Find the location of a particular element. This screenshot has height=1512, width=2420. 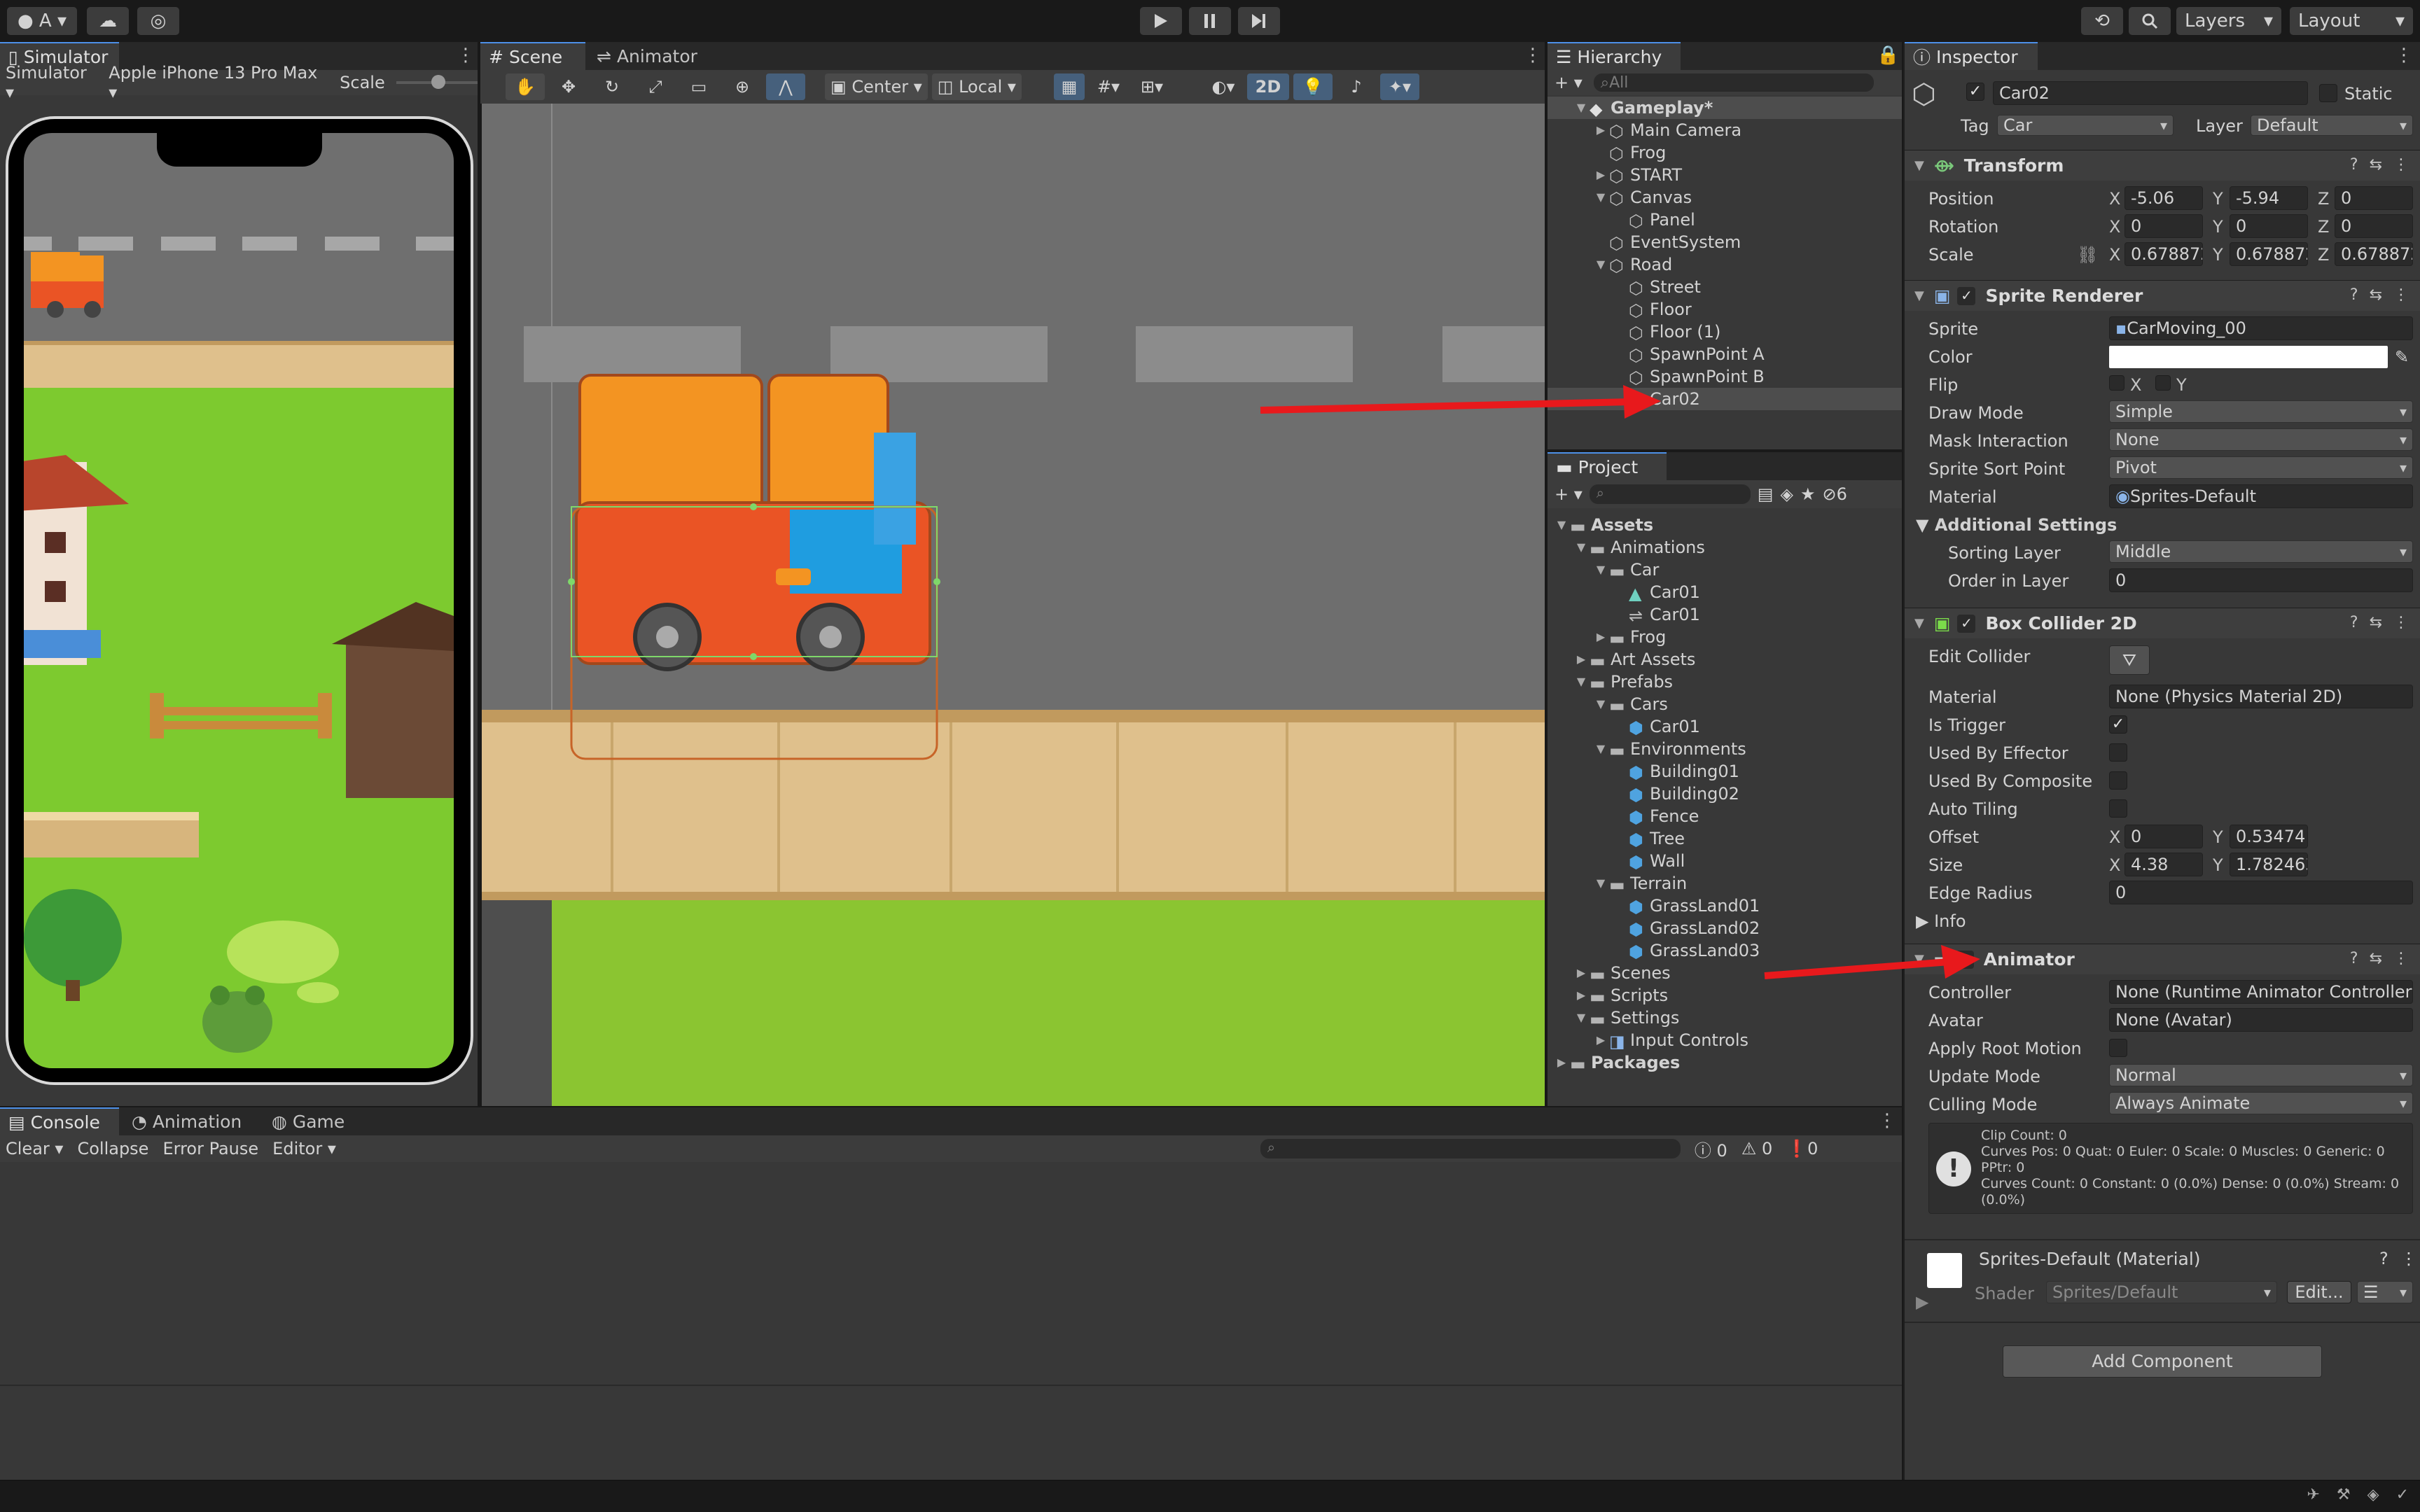

mask-interaction-dropdown: None is located at coordinates (2261, 439).